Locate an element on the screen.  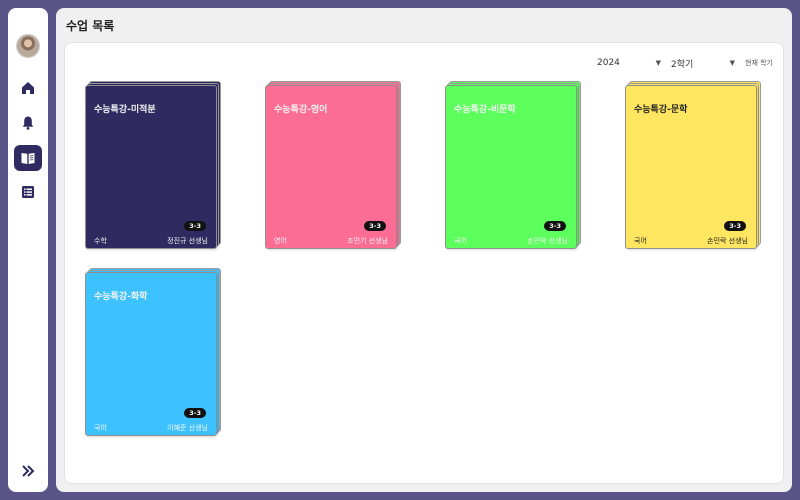
expand-sidebar-button is located at coordinates (28, 471).